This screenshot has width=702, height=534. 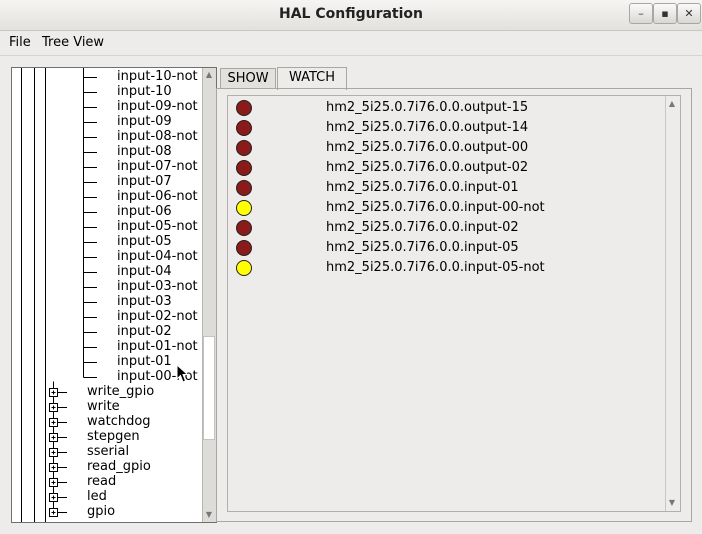 What do you see at coordinates (312, 78) in the screenshot?
I see `tab-watch: WATCH` at bounding box center [312, 78].